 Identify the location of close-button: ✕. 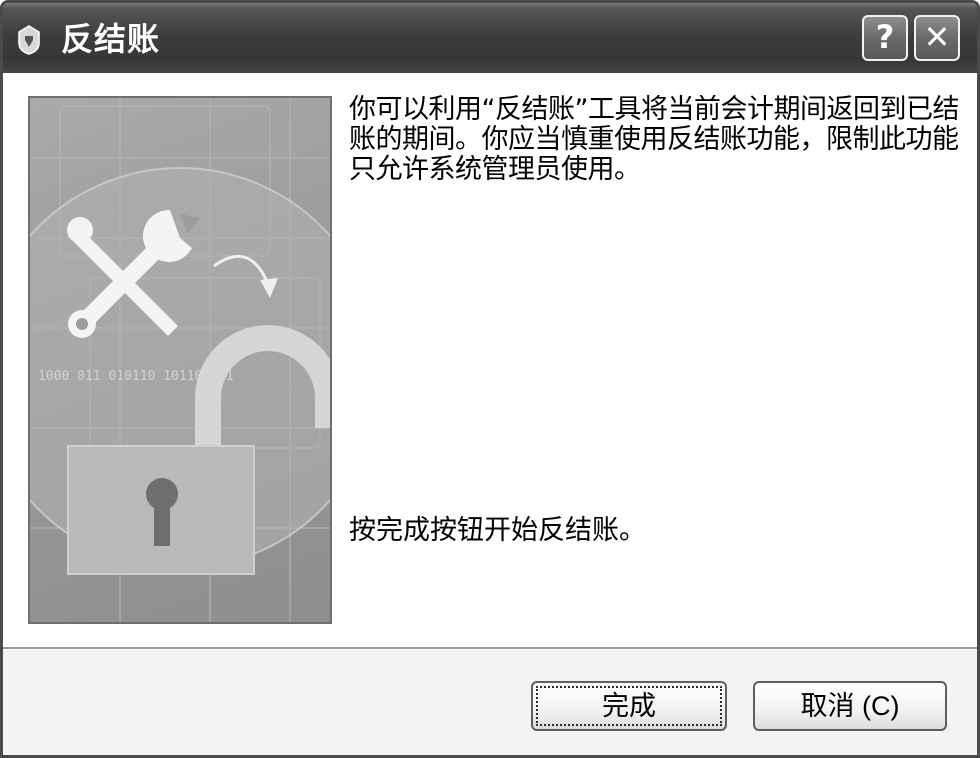
(937, 38).